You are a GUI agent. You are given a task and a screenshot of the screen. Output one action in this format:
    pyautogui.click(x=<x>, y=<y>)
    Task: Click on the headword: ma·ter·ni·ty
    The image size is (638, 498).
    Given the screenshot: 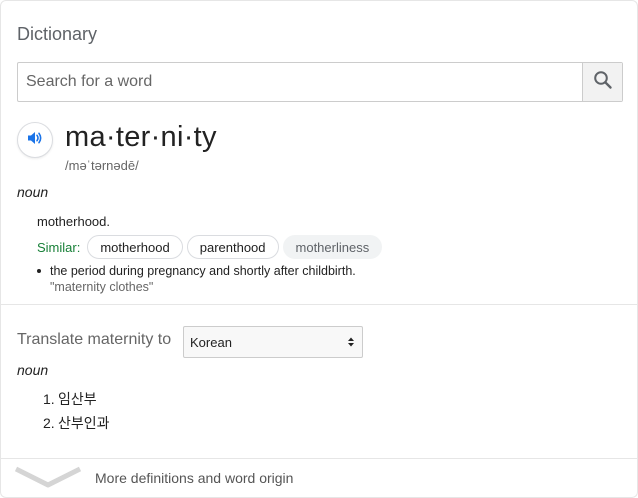 What is the action you would take?
    pyautogui.click(x=141, y=137)
    